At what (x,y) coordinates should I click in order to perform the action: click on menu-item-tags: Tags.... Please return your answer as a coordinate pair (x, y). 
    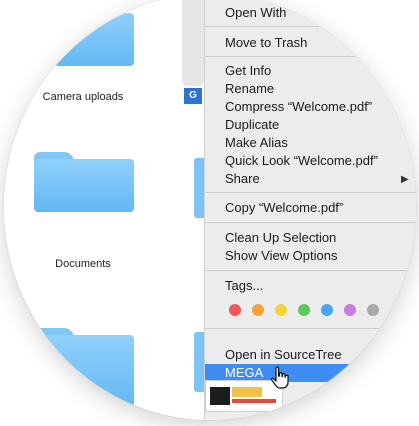
    Looking at the image, I should click on (310, 286).